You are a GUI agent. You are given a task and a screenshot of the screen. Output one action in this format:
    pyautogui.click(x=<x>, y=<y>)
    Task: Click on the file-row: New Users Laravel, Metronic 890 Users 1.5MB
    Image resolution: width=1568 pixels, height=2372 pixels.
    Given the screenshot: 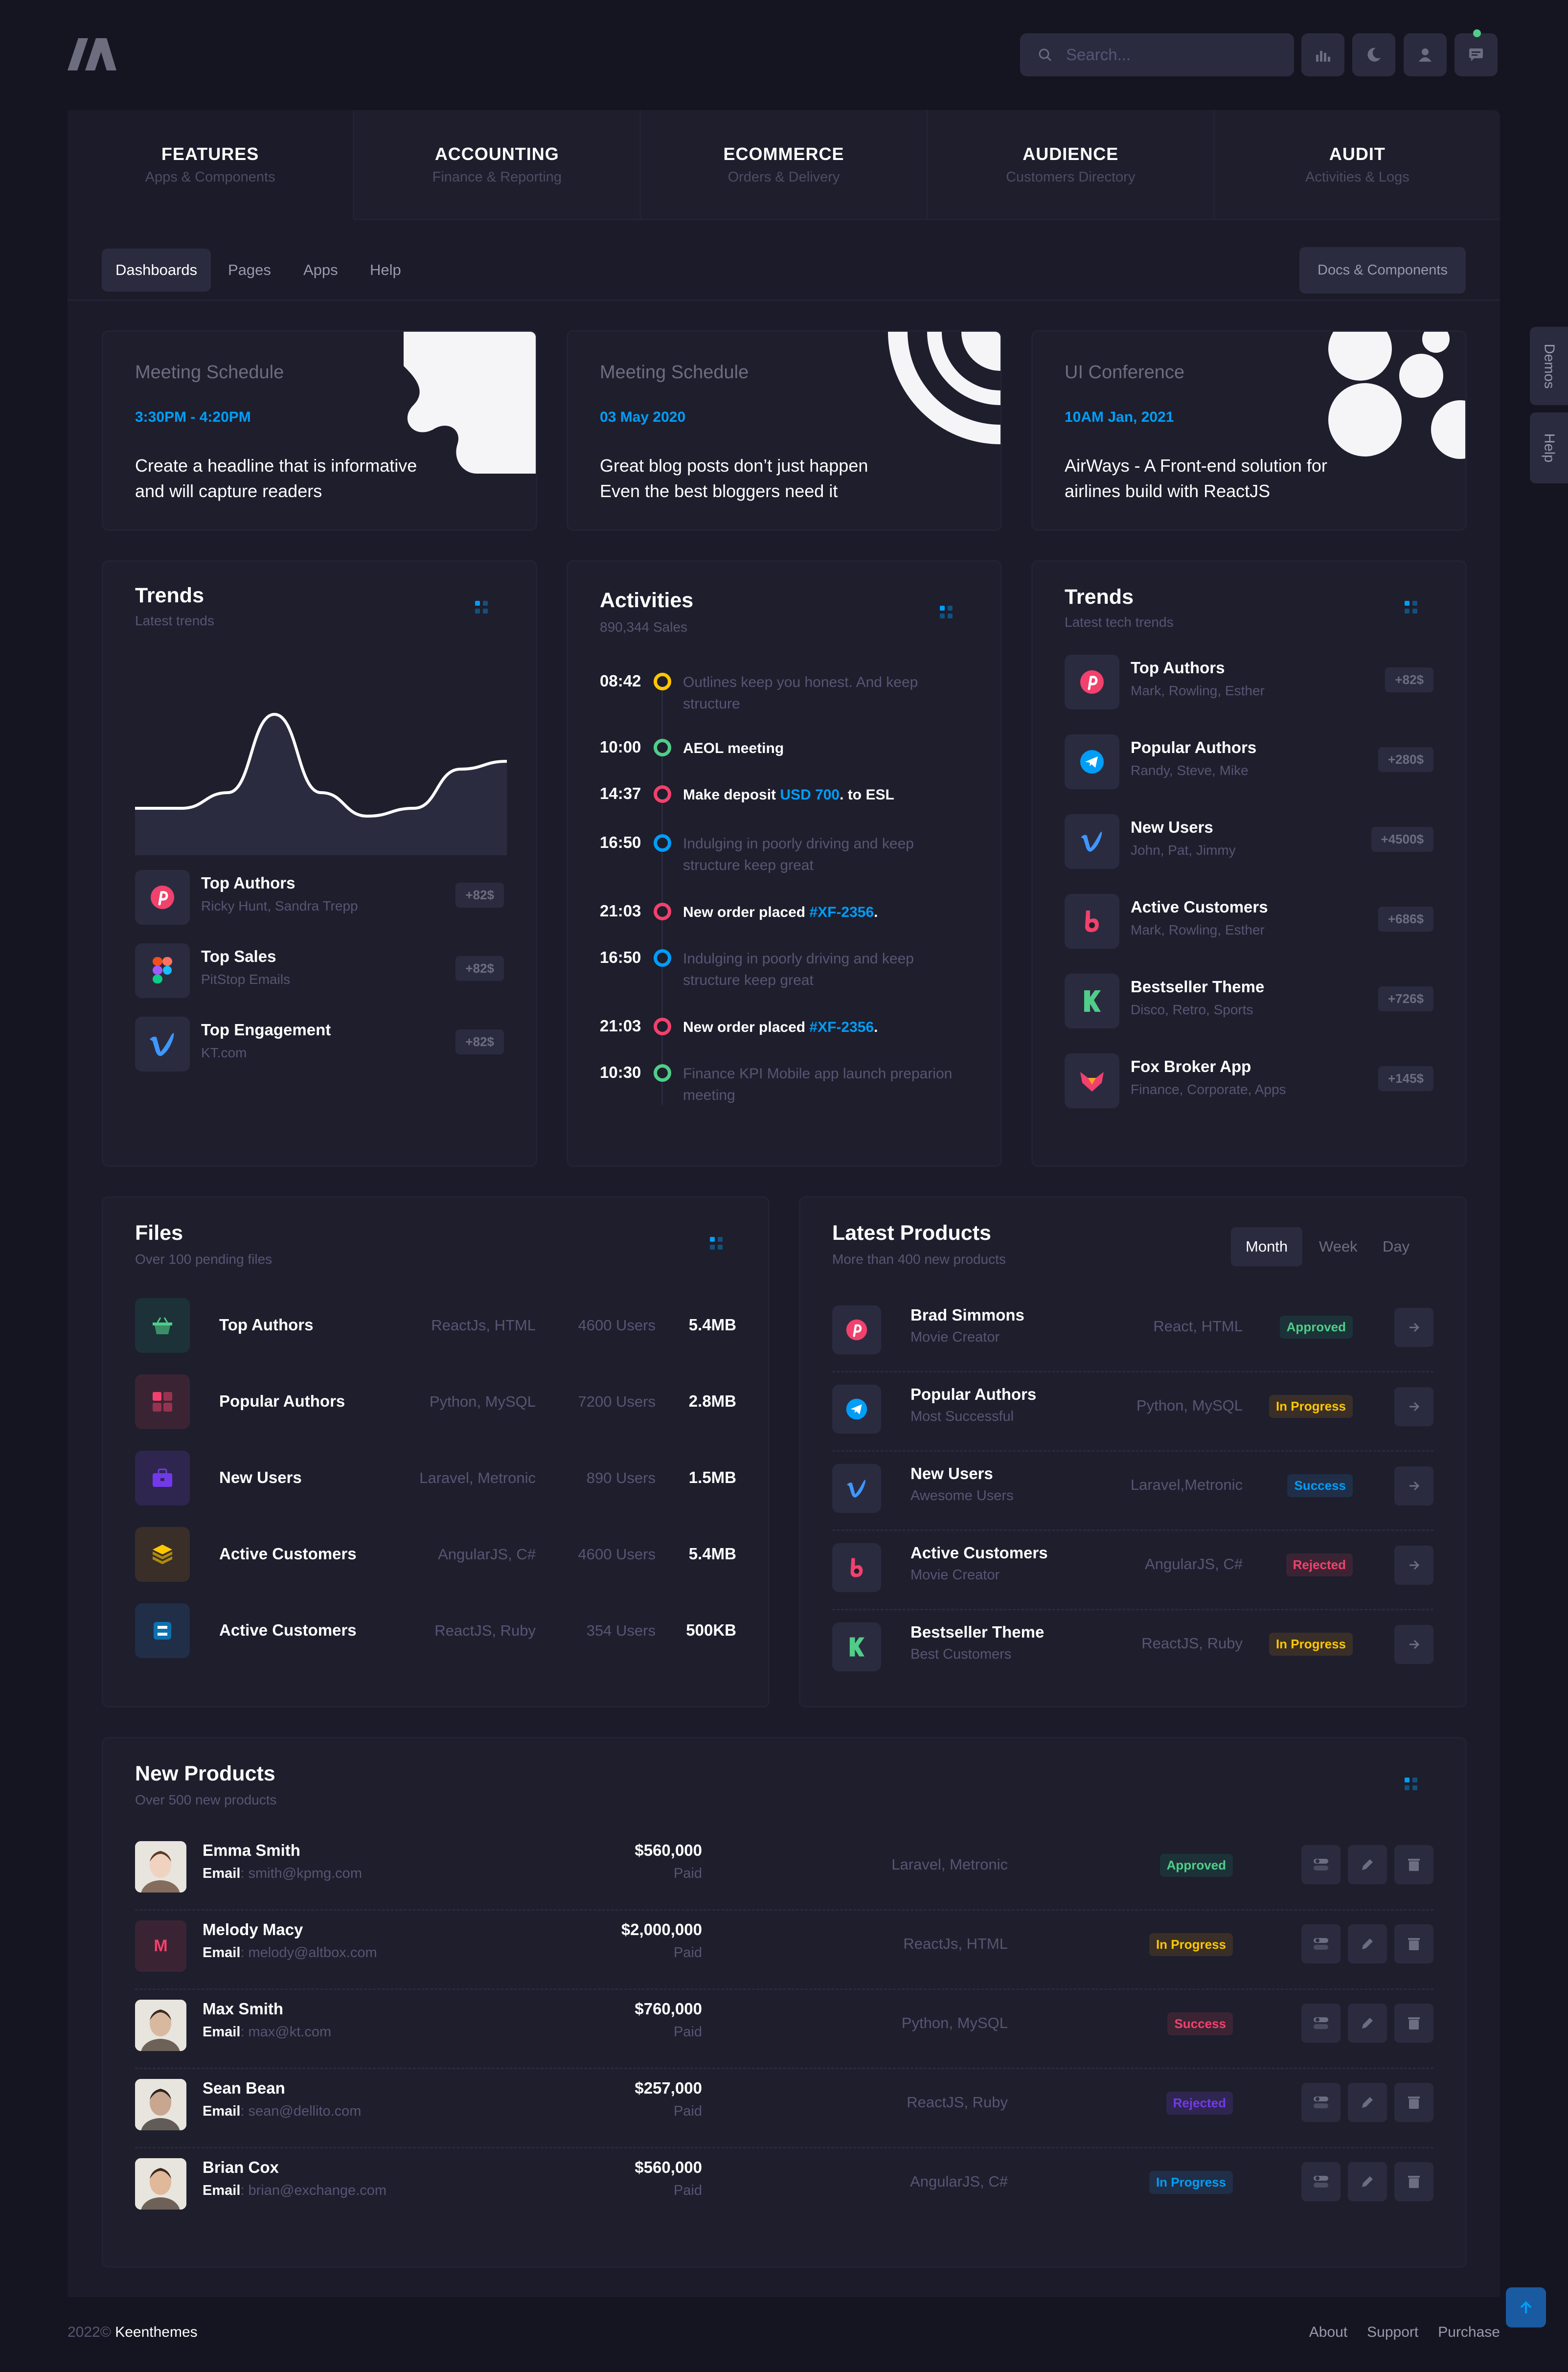 What is the action you would take?
    pyautogui.click(x=436, y=1479)
    